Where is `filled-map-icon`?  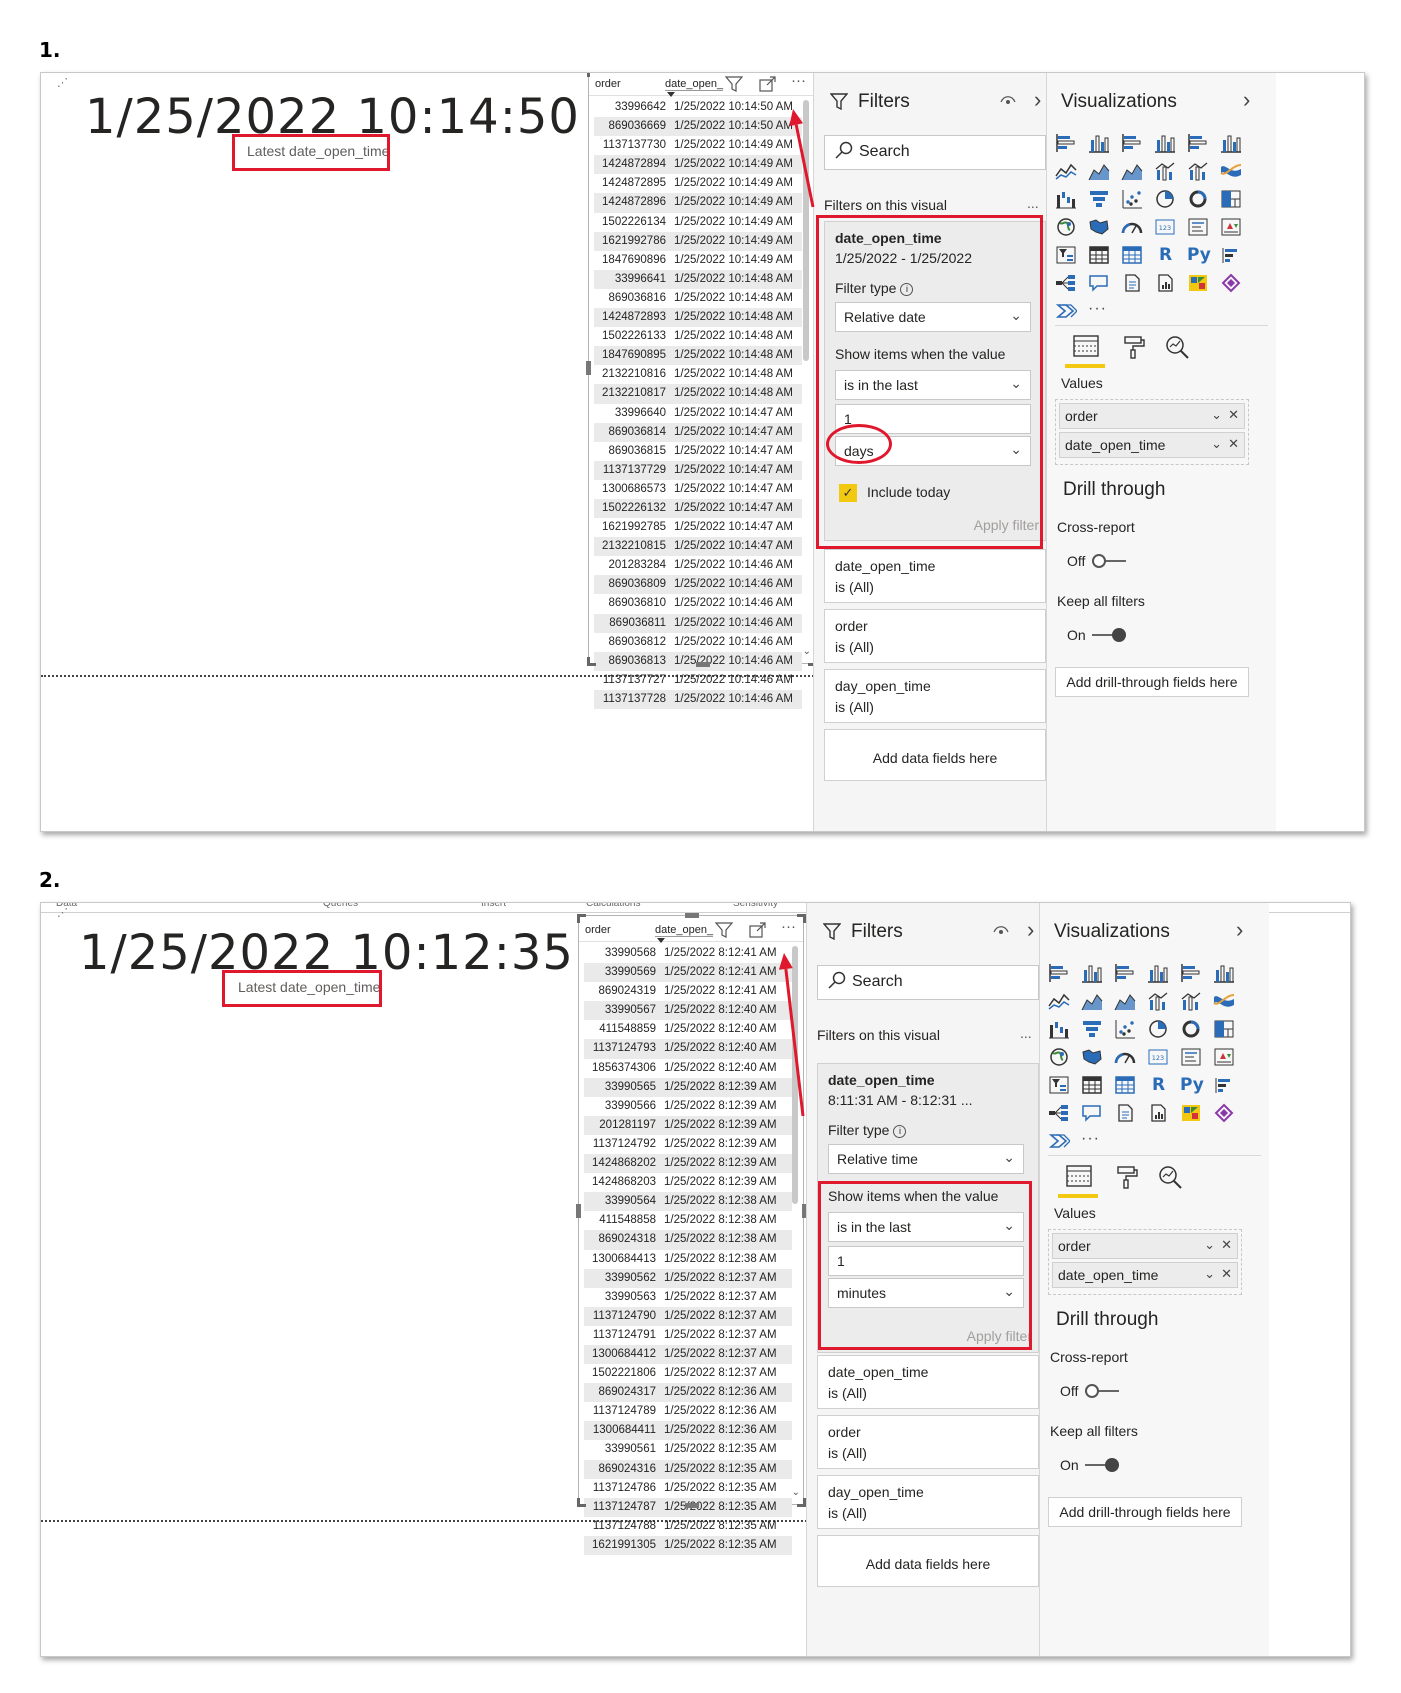
filled-map-icon is located at coordinates (1100, 228).